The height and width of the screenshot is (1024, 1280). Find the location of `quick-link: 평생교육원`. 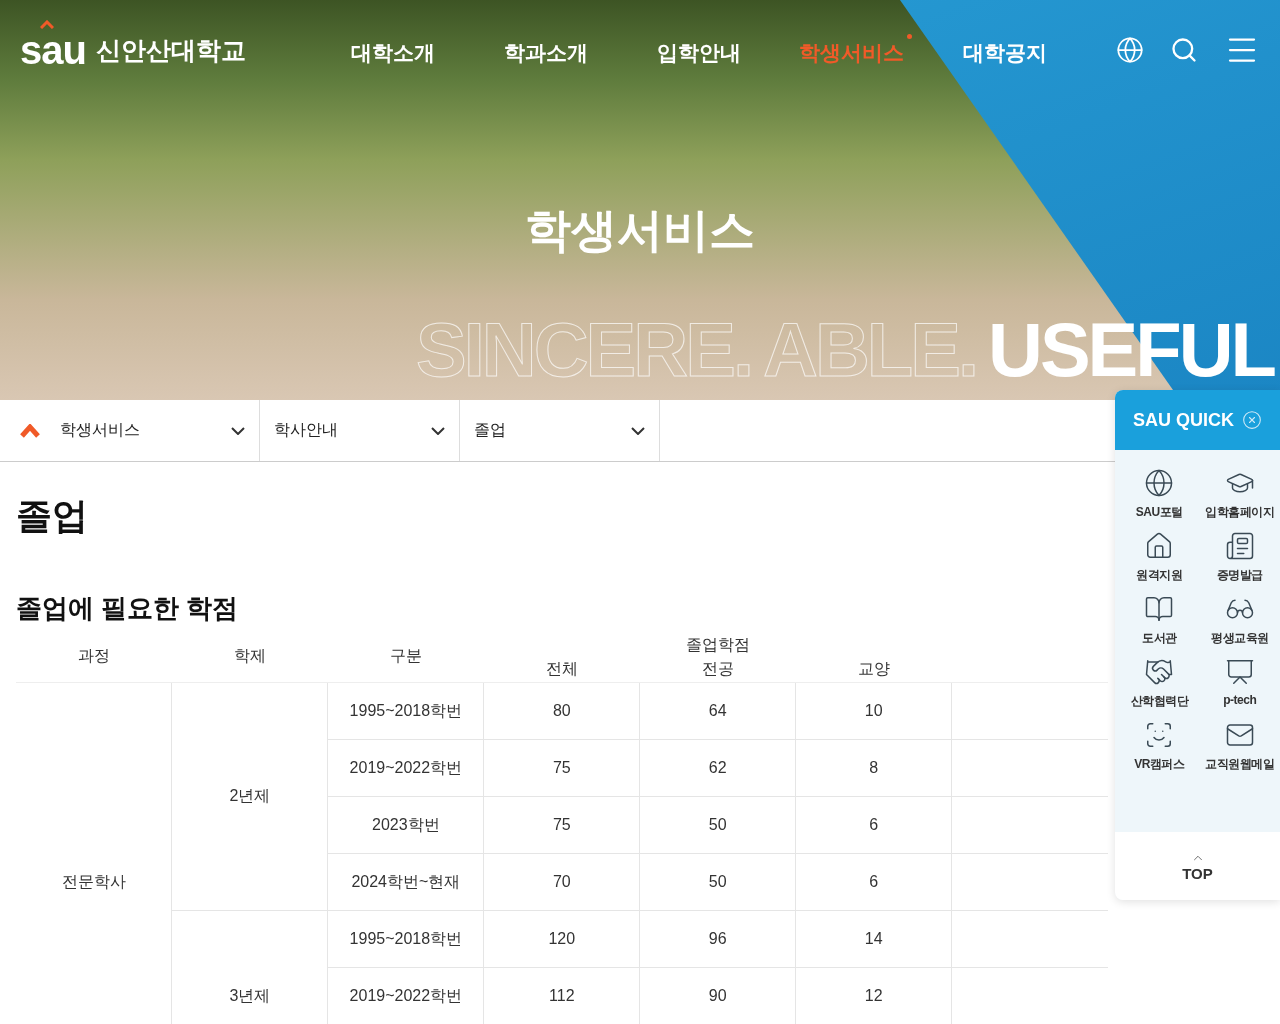

quick-link: 평생교육원 is located at coordinates (1239, 620).